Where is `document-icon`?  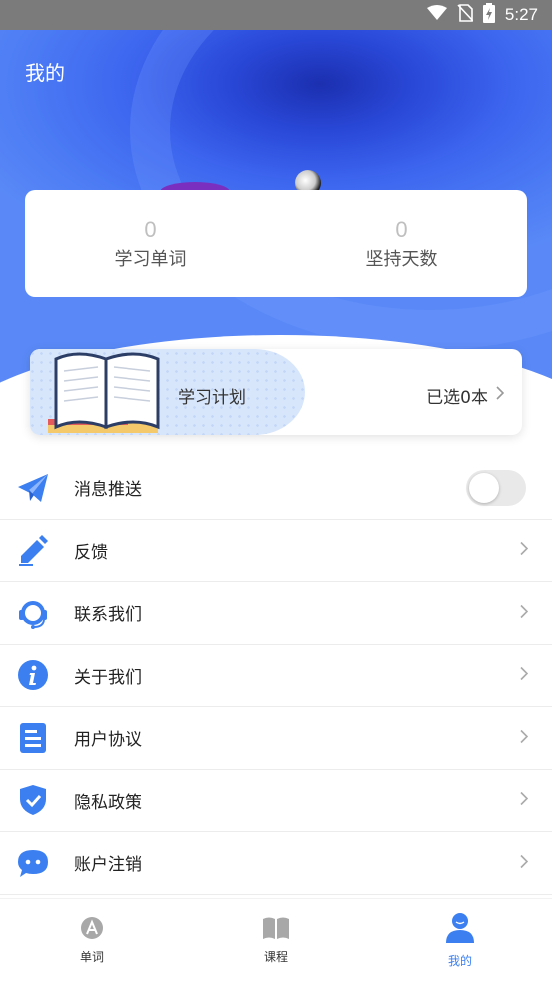
document-icon is located at coordinates (33, 738).